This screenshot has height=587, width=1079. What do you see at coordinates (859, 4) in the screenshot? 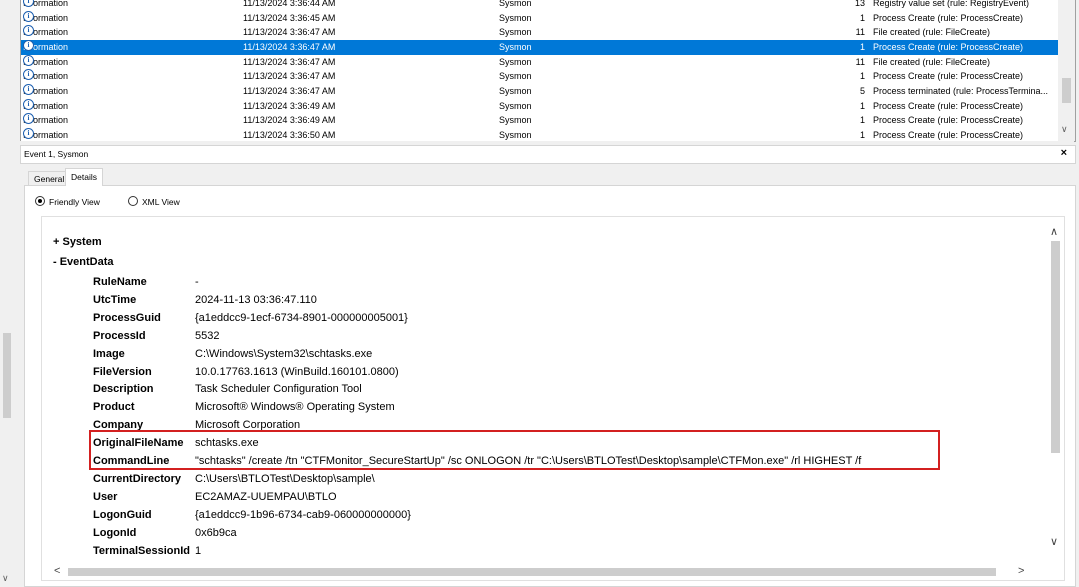
I see `event-id-cell: 13` at bounding box center [859, 4].